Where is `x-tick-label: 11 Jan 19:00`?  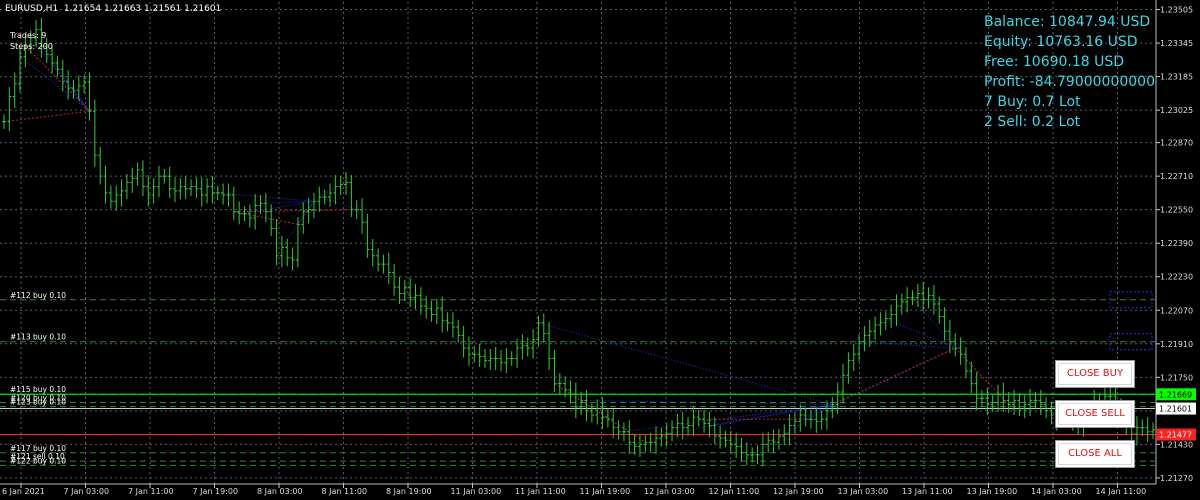
x-tick-label: 11 Jan 19:00 is located at coordinates (605, 491).